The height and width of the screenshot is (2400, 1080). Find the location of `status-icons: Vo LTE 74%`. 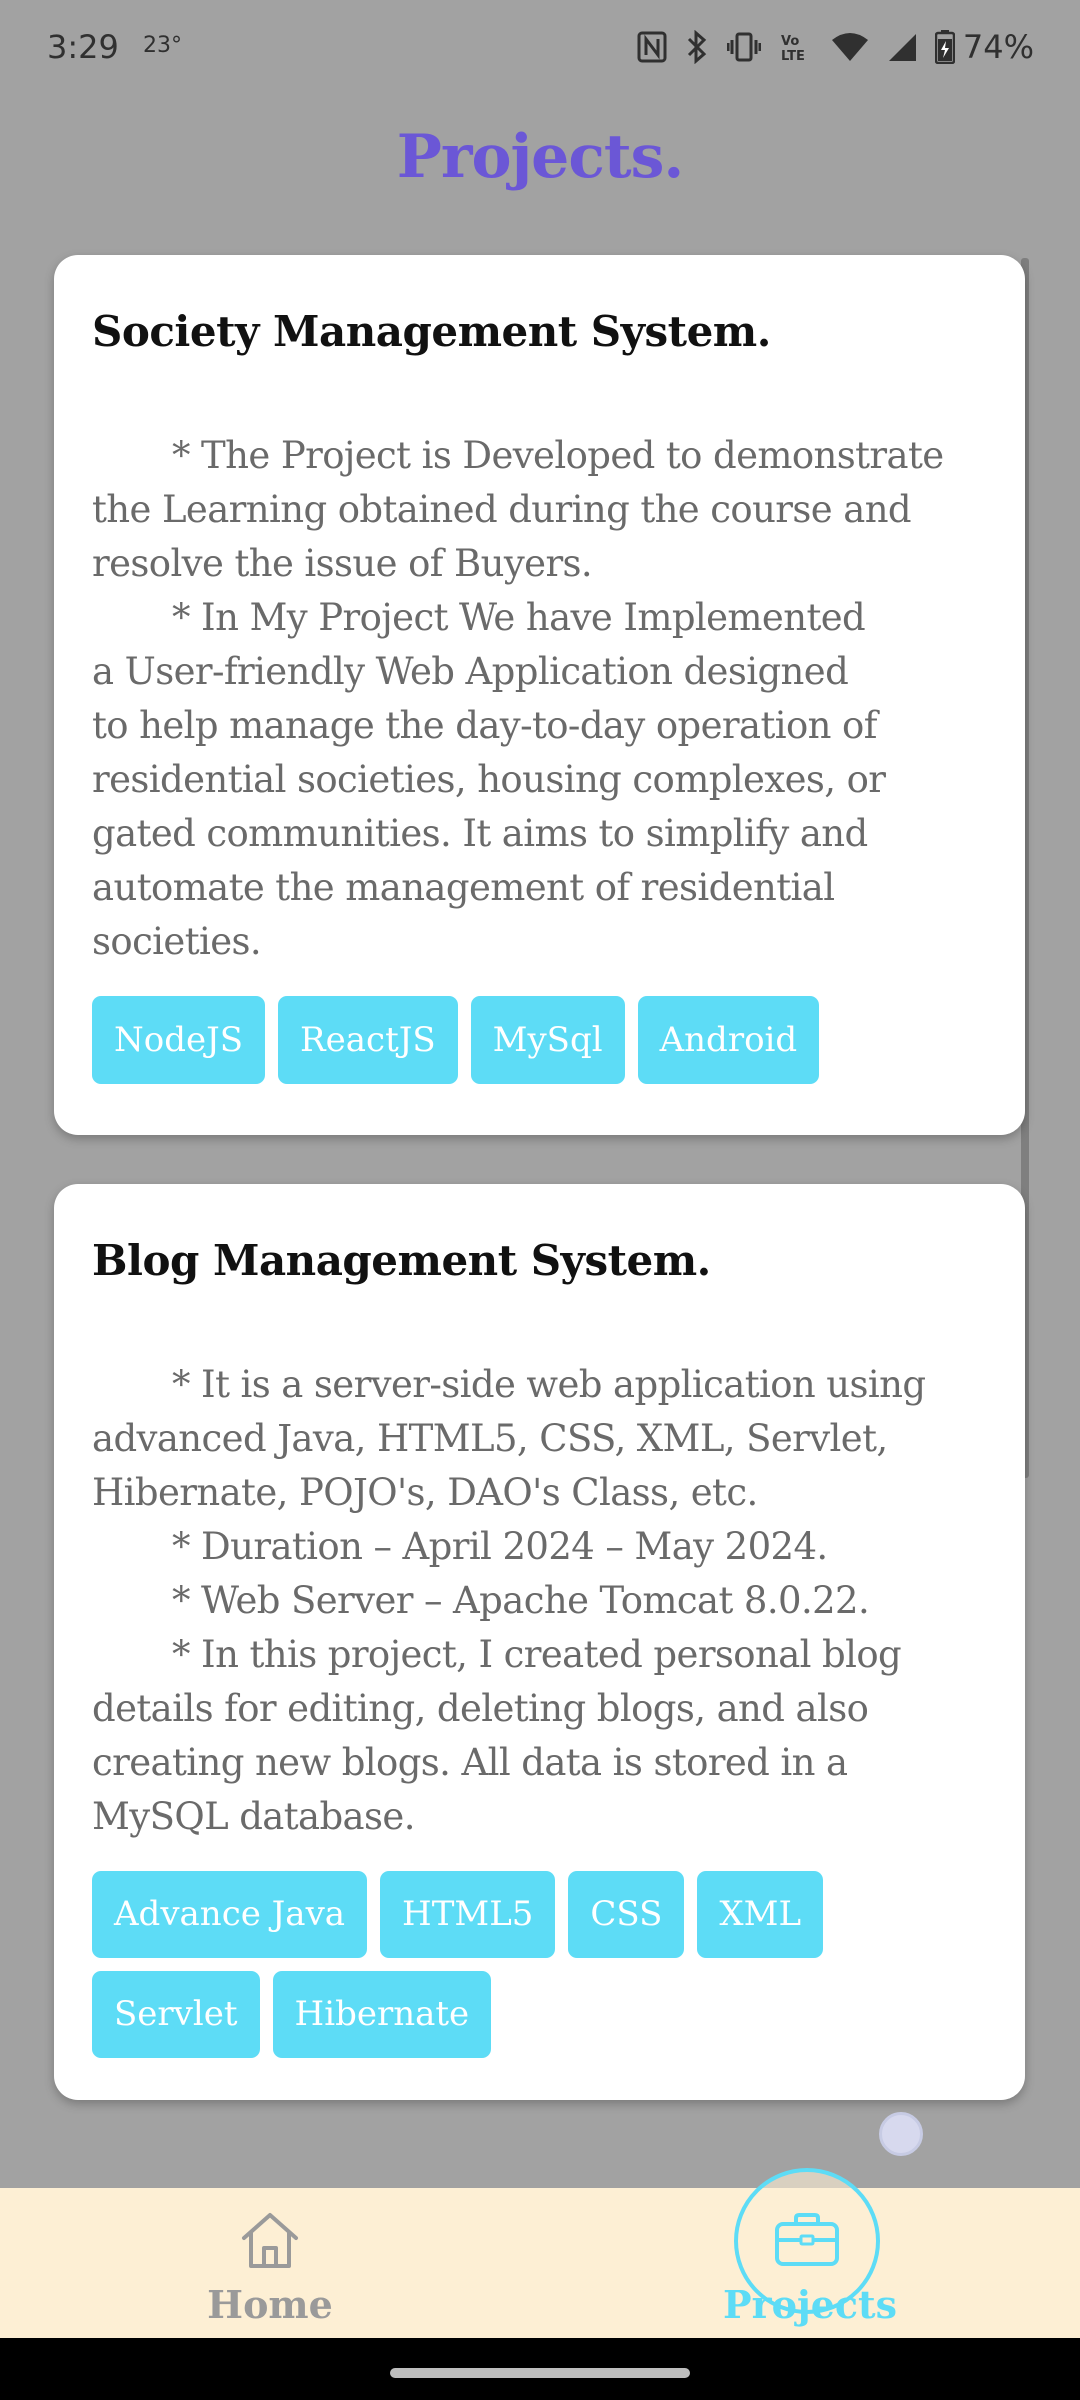

status-icons: Vo LTE 74% is located at coordinates (835, 47).